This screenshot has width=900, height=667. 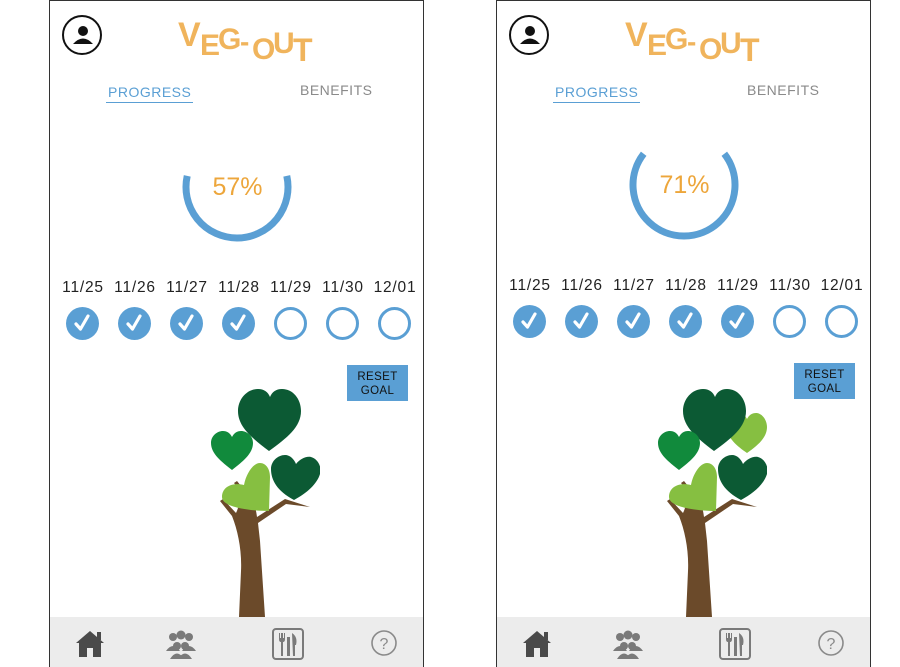 I want to click on progress-percent: 57%, so click(x=237, y=187).